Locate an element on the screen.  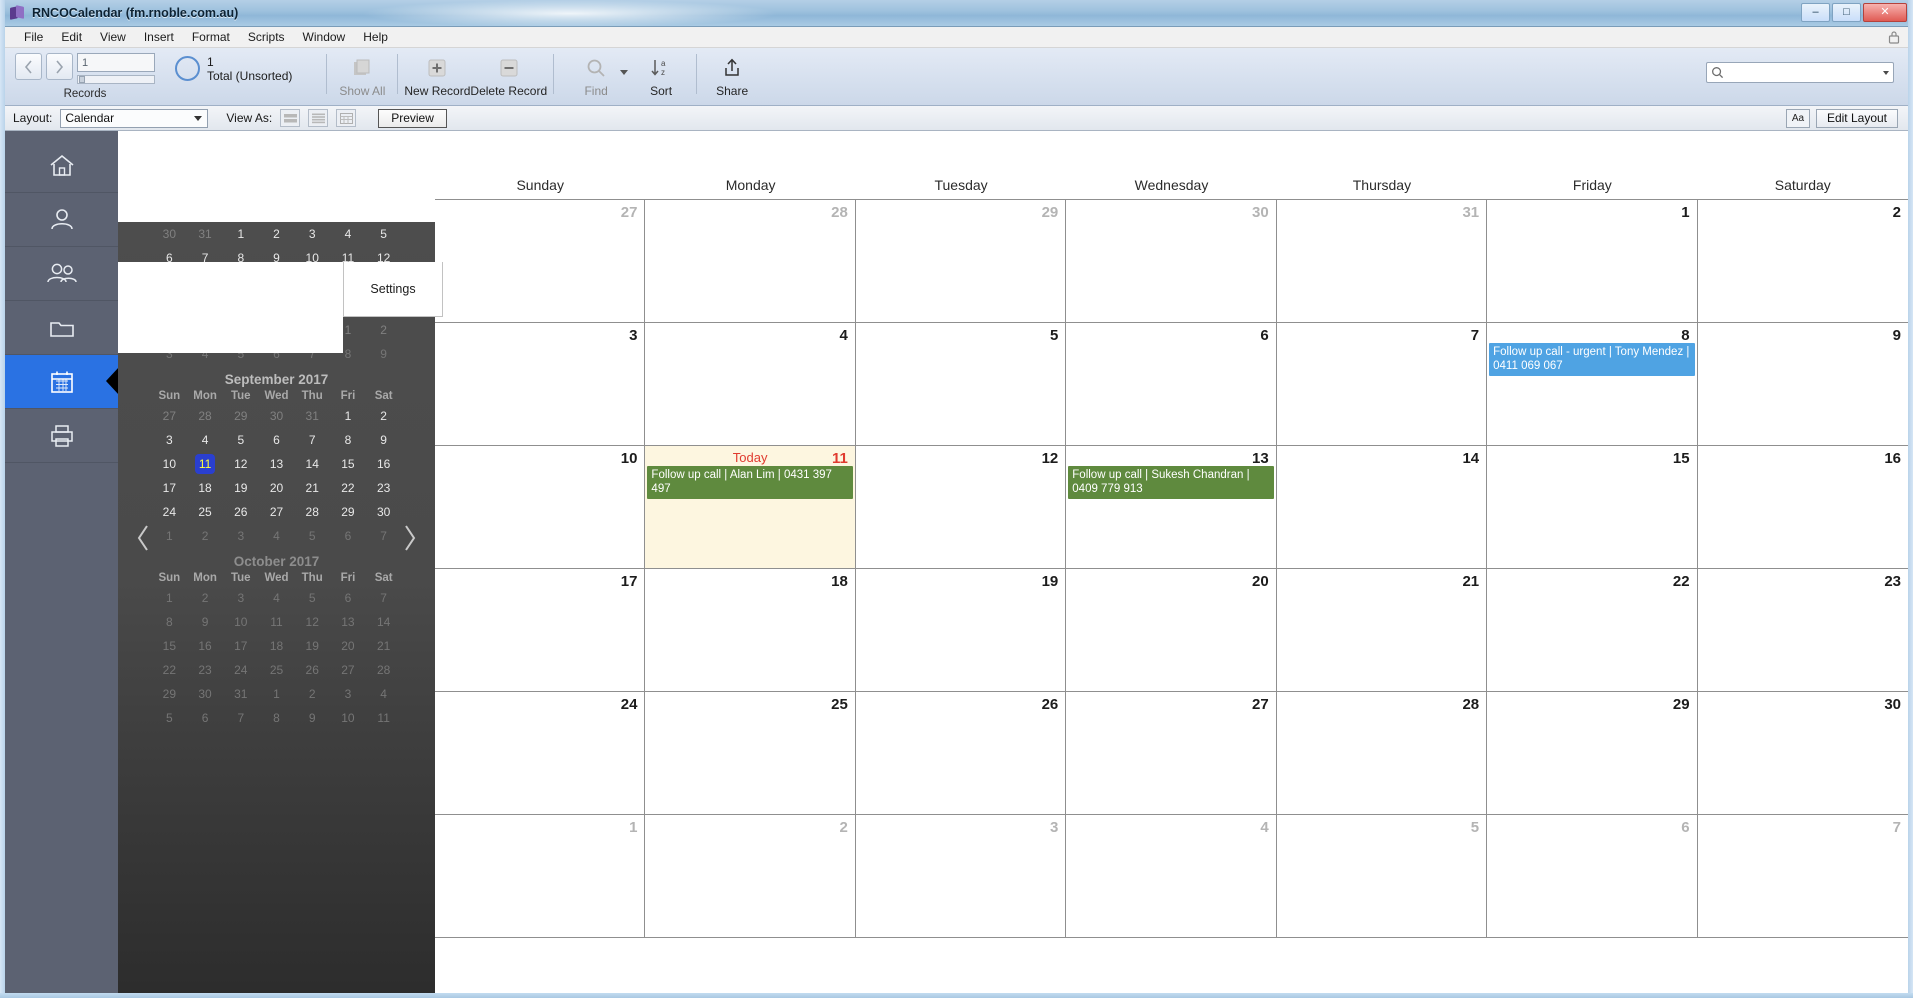
menu-item-help: Help is located at coordinates (375, 37).